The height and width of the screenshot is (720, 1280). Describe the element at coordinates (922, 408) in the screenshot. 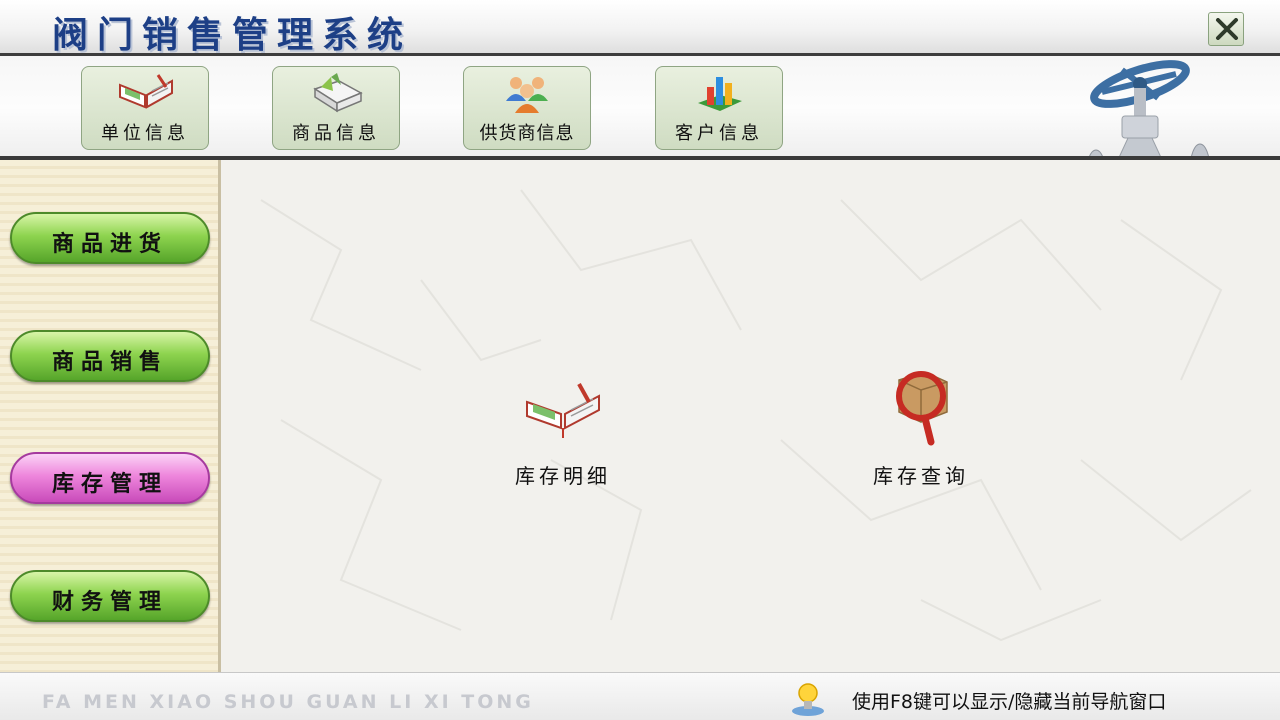

I see `magnifier-box-icon` at that location.